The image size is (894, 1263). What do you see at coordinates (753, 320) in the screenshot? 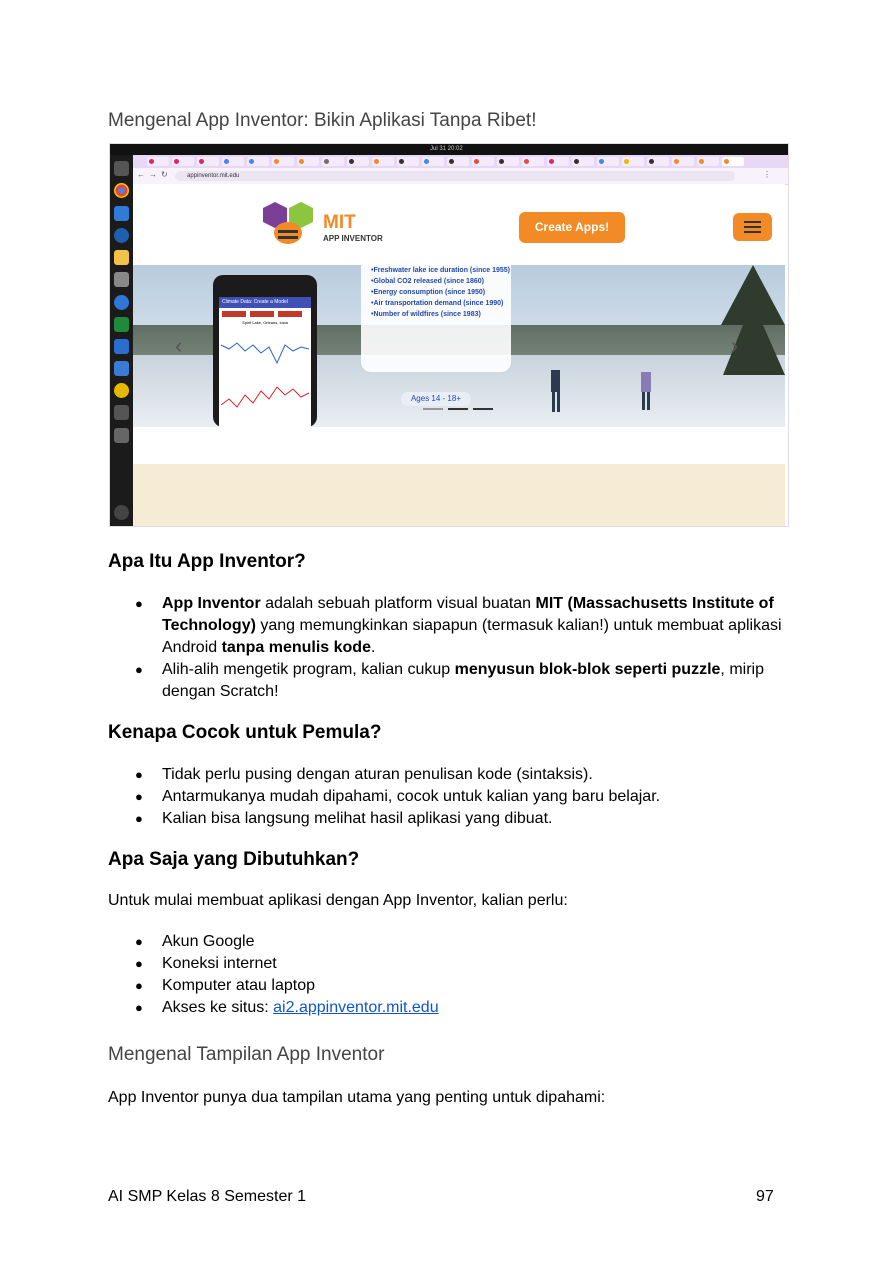
I see `pine-tree-illustration` at bounding box center [753, 320].